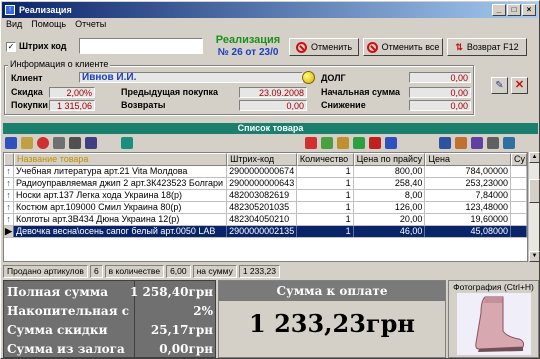 The image size is (540, 359). What do you see at coordinates (170, 92) in the screenshot?
I see `prev-purchase-label: Предыдущая покупка` at bounding box center [170, 92].